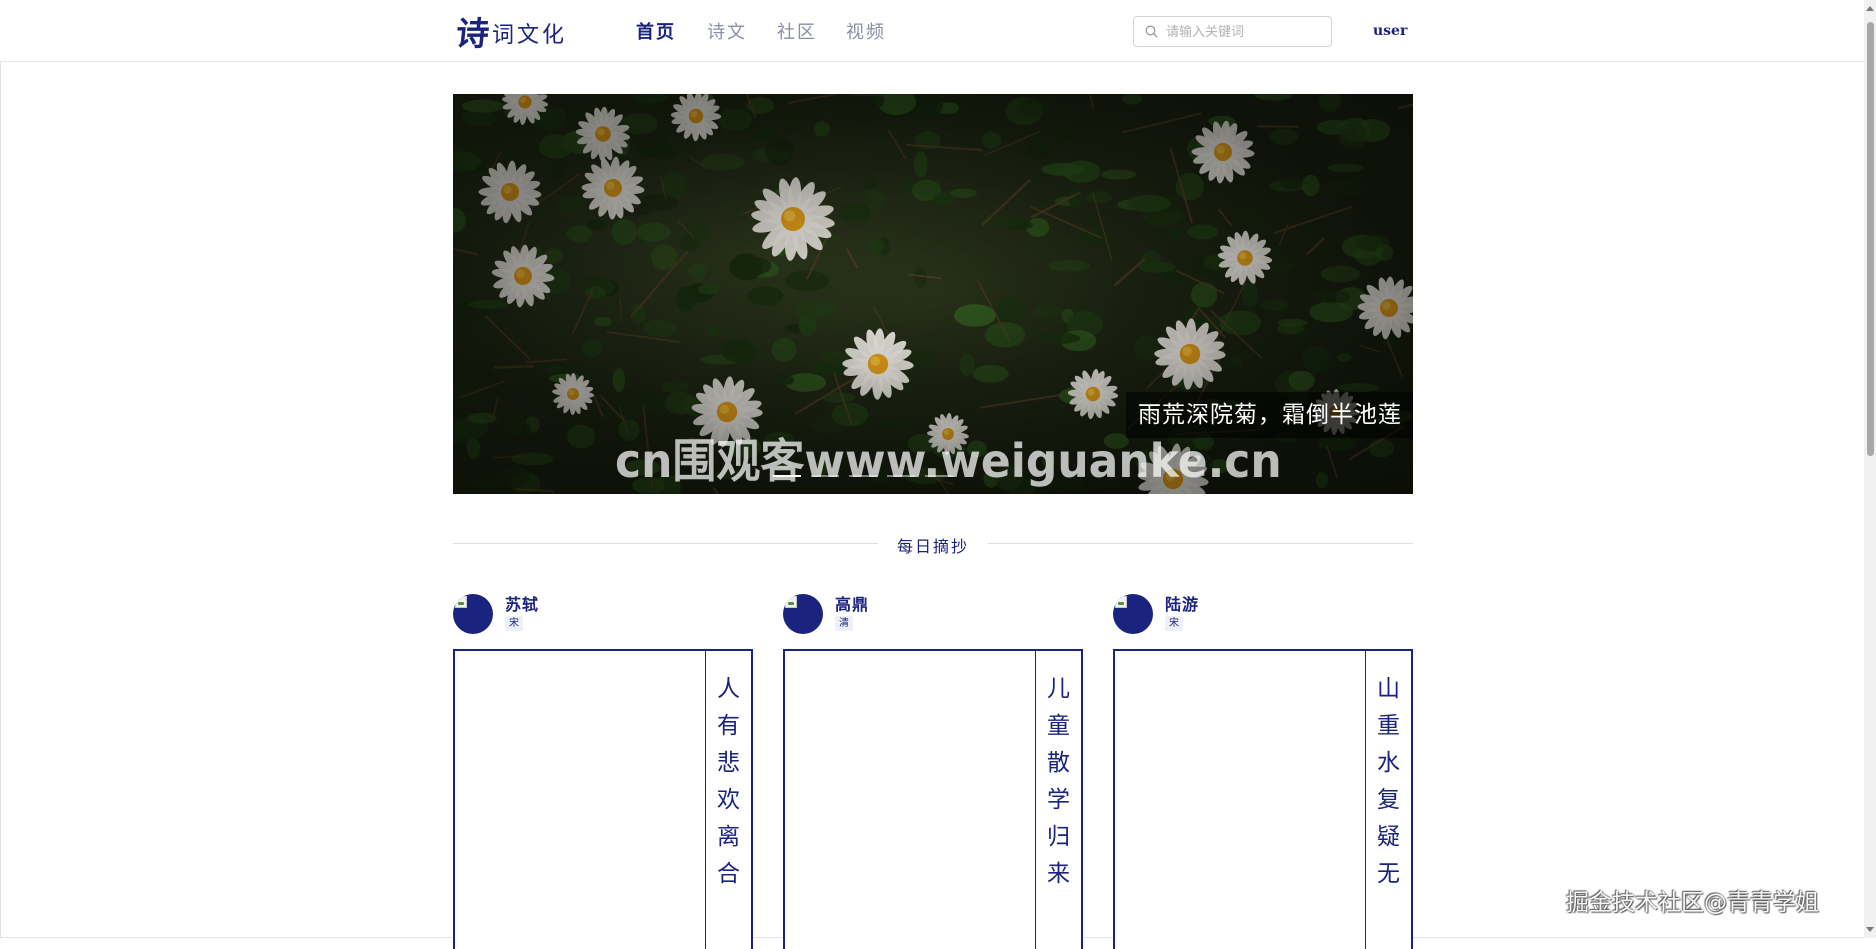 The width and height of the screenshot is (1876, 949). What do you see at coordinates (1870, 469) in the screenshot?
I see `page-scrollbar` at bounding box center [1870, 469].